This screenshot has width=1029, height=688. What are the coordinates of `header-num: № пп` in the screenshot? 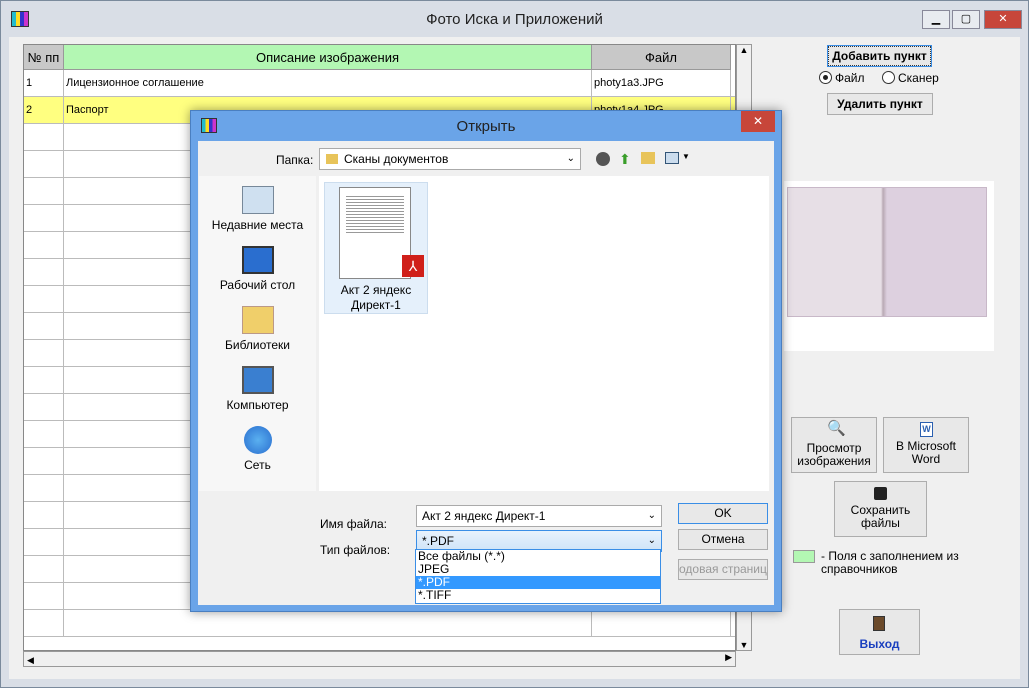 It's located at (44, 57).